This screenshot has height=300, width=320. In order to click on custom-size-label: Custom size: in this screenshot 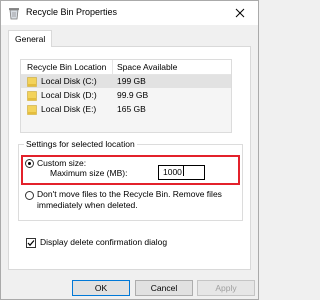, I will do `click(61, 163)`.